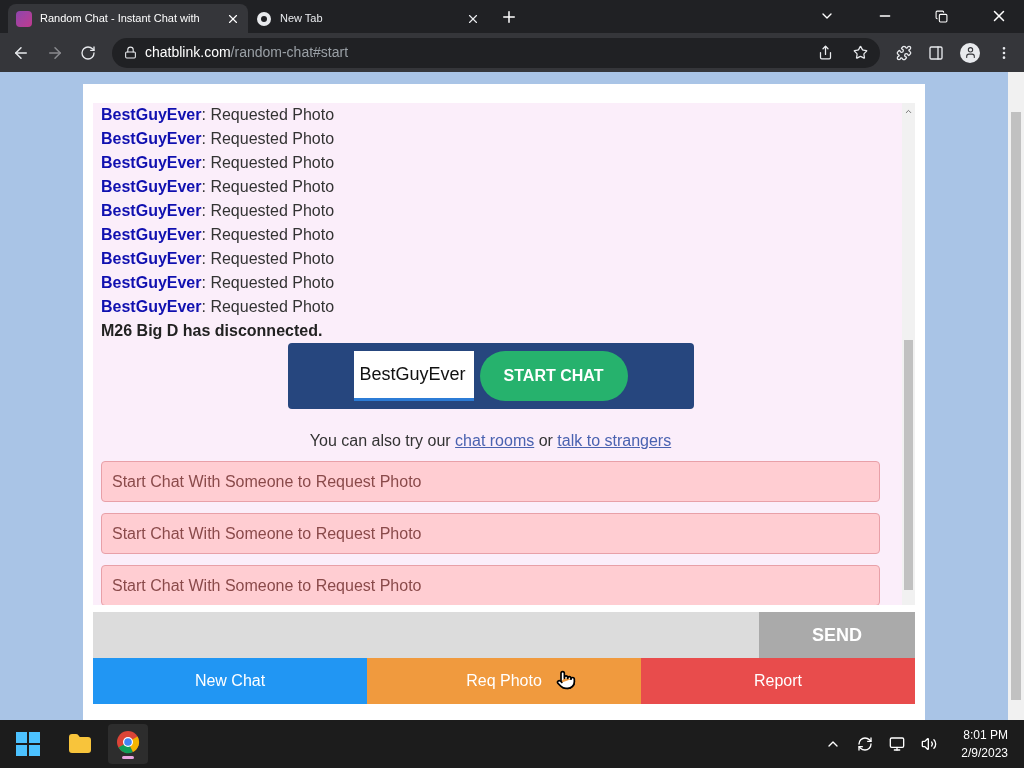 Image resolution: width=1024 pixels, height=768 pixels. What do you see at coordinates (825, 52) in the screenshot?
I see `share-icon` at bounding box center [825, 52].